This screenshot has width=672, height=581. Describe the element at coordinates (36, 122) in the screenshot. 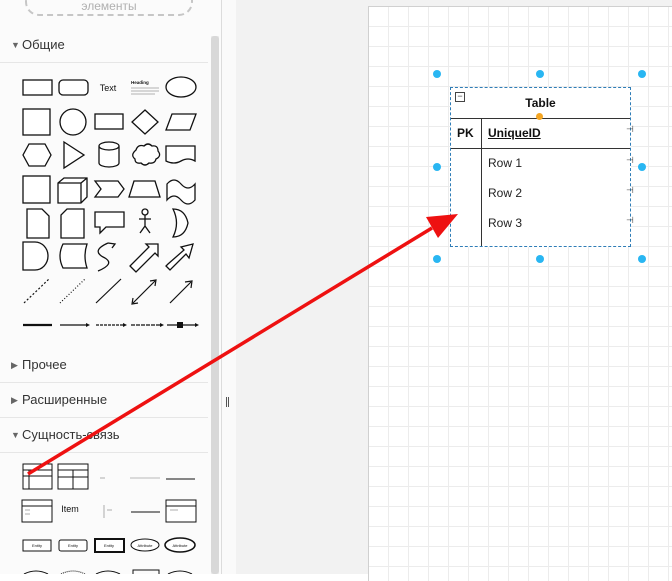

I see `square-shape` at that location.